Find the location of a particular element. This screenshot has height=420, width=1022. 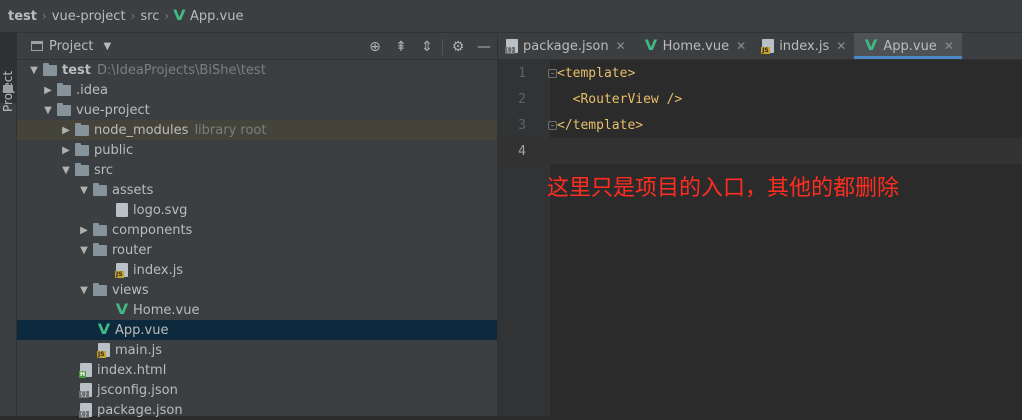

annotation-text: 这里只是项目的入口，其他的都删除 is located at coordinates (723, 188).